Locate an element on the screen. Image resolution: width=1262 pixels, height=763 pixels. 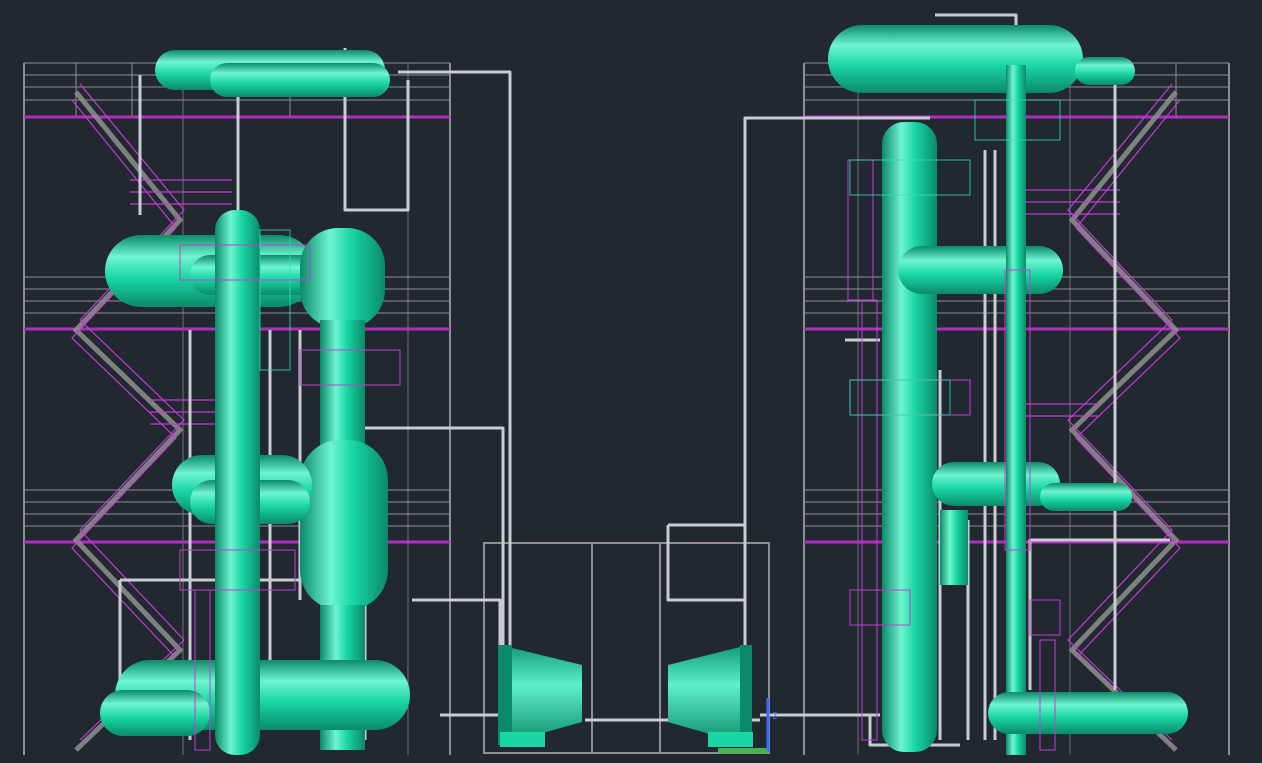
center-pump-equipment is located at coordinates (633, 699).